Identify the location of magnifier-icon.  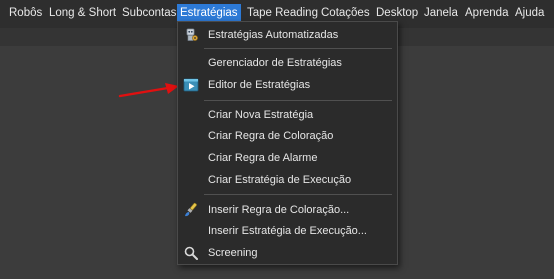
(191, 253).